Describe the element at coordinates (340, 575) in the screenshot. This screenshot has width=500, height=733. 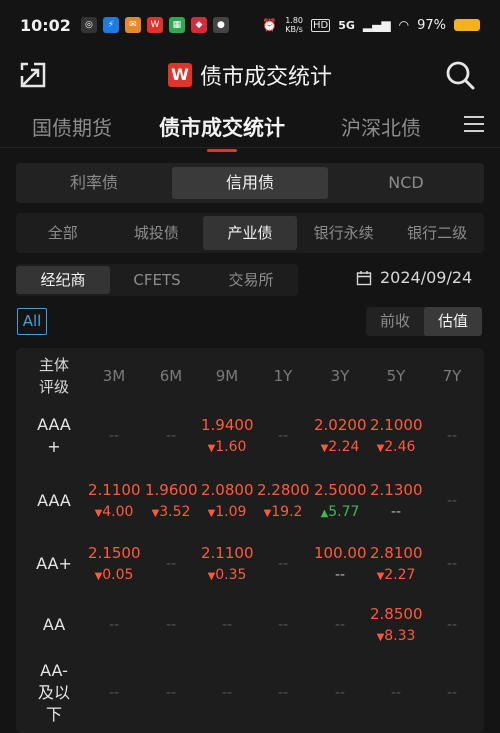
I see `yield-change: --` at that location.